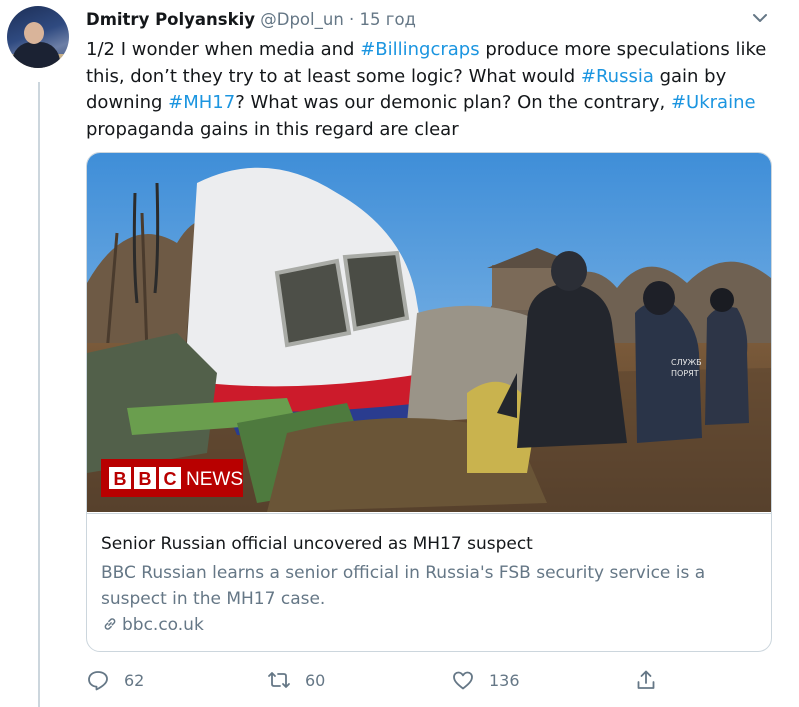 This screenshot has height=707, width=799. What do you see at coordinates (214, 479) in the screenshot?
I see `bbc-news-word: NEWS` at bounding box center [214, 479].